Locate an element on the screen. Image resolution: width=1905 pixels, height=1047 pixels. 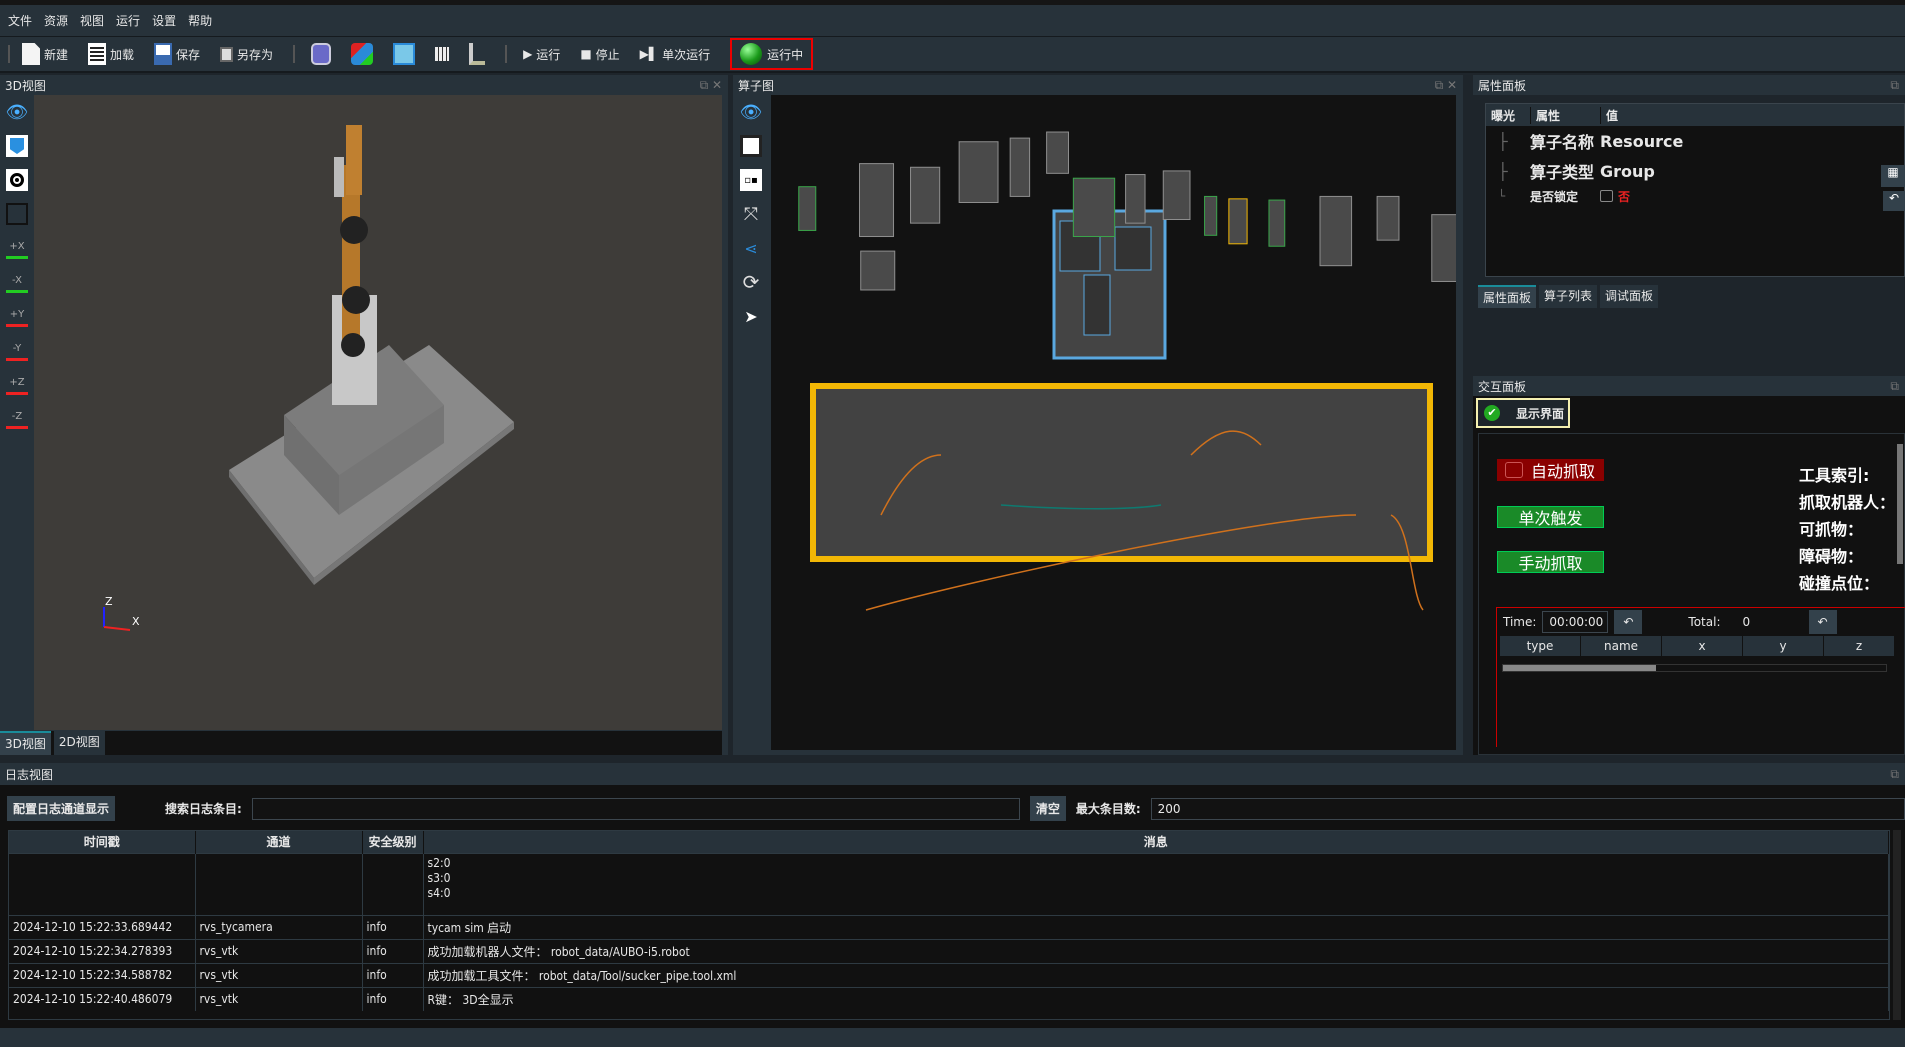
view-minus-z-icon: -Z is located at coordinates (17, 418).